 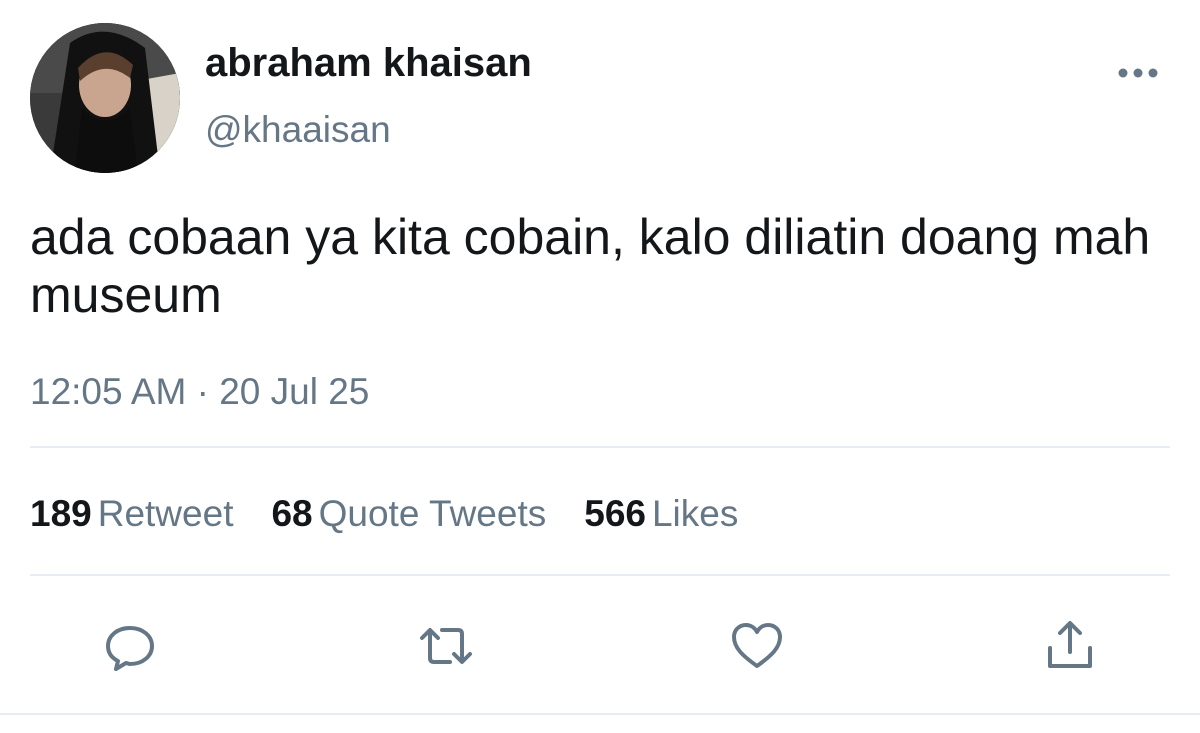 I want to click on quote-tweet-count-label: Quote Tweets, so click(x=432, y=513).